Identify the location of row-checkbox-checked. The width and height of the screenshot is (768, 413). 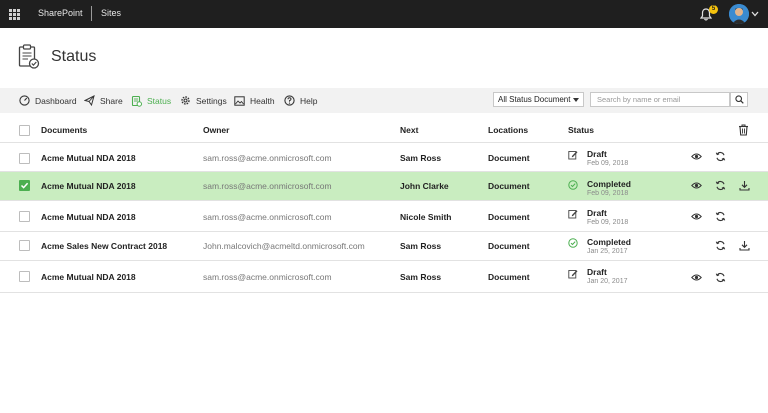
(24, 185).